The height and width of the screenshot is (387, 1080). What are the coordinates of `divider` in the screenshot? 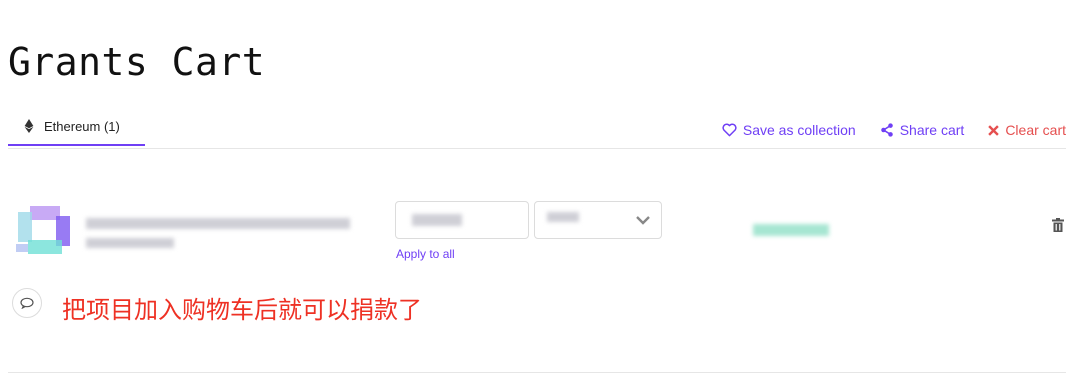 It's located at (537, 372).